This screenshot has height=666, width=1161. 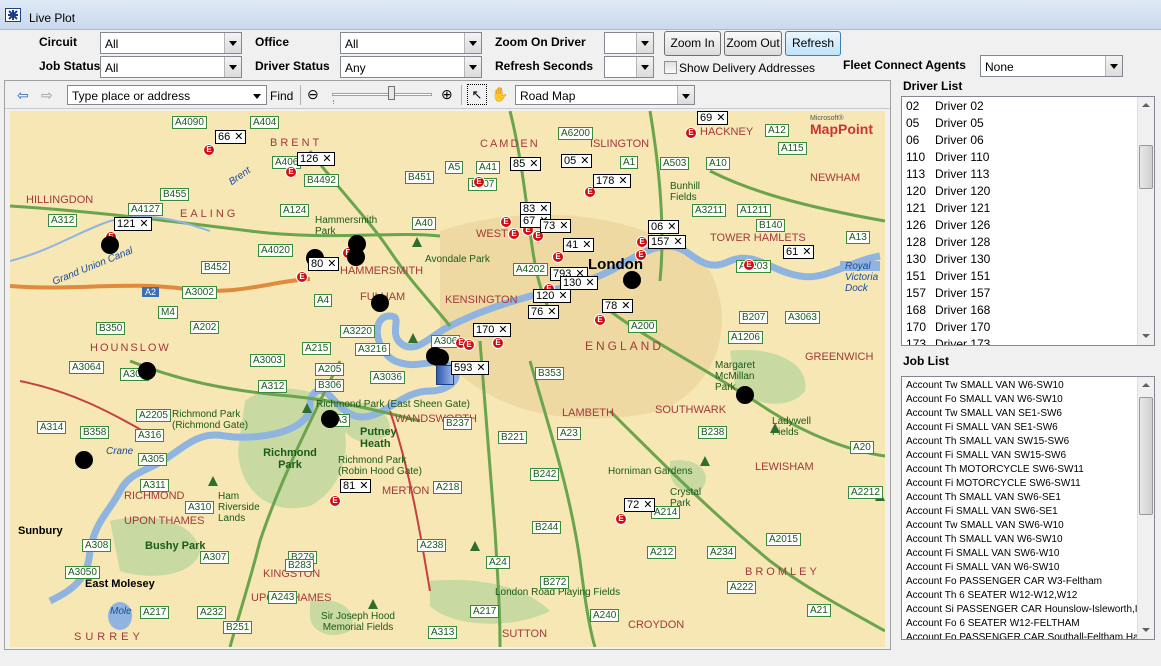 What do you see at coordinates (579, 283) in the screenshot?
I see `driver-label: 130 ✕` at bounding box center [579, 283].